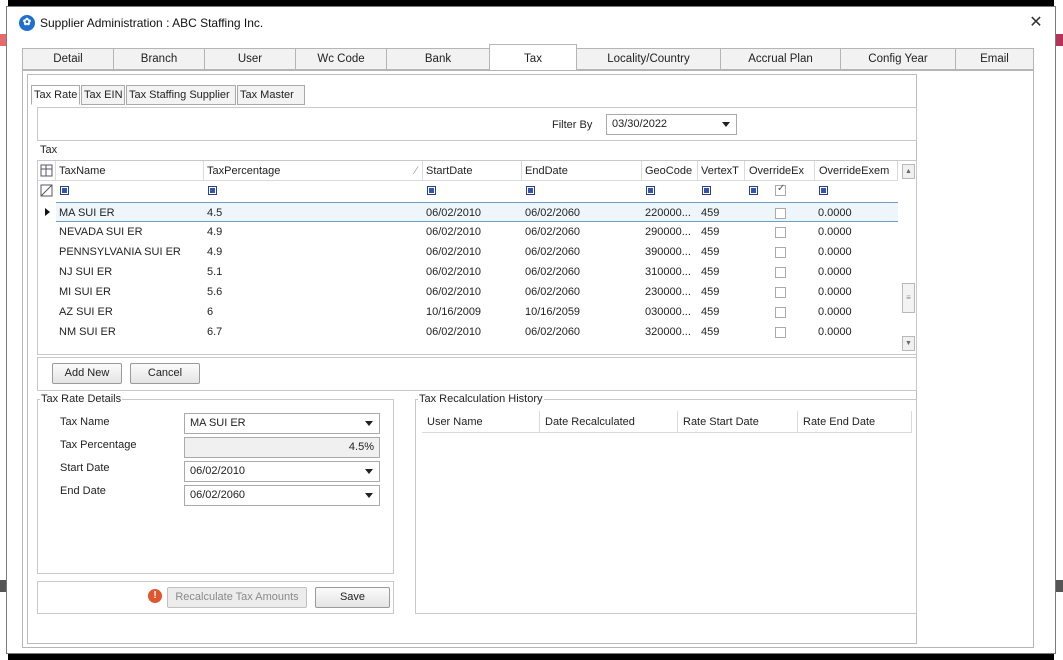  Describe the element at coordinates (103, 95) in the screenshot. I see `subtab-tax-ein: Tax EIN` at that location.